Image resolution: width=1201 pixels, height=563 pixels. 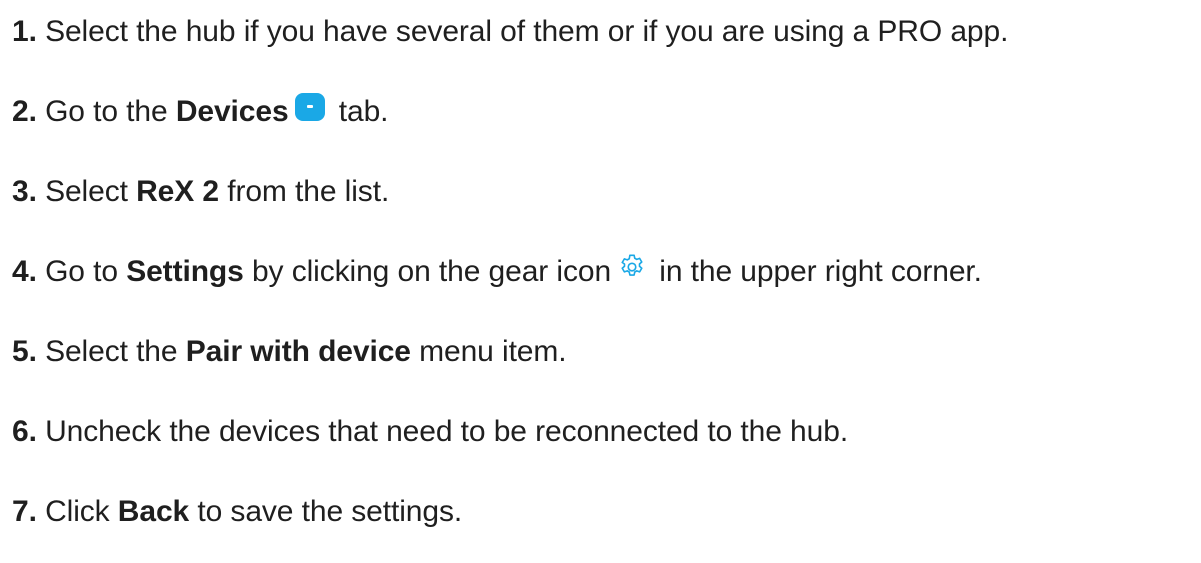 What do you see at coordinates (177, 191) in the screenshot?
I see `device-name-label: ReX 2` at bounding box center [177, 191].